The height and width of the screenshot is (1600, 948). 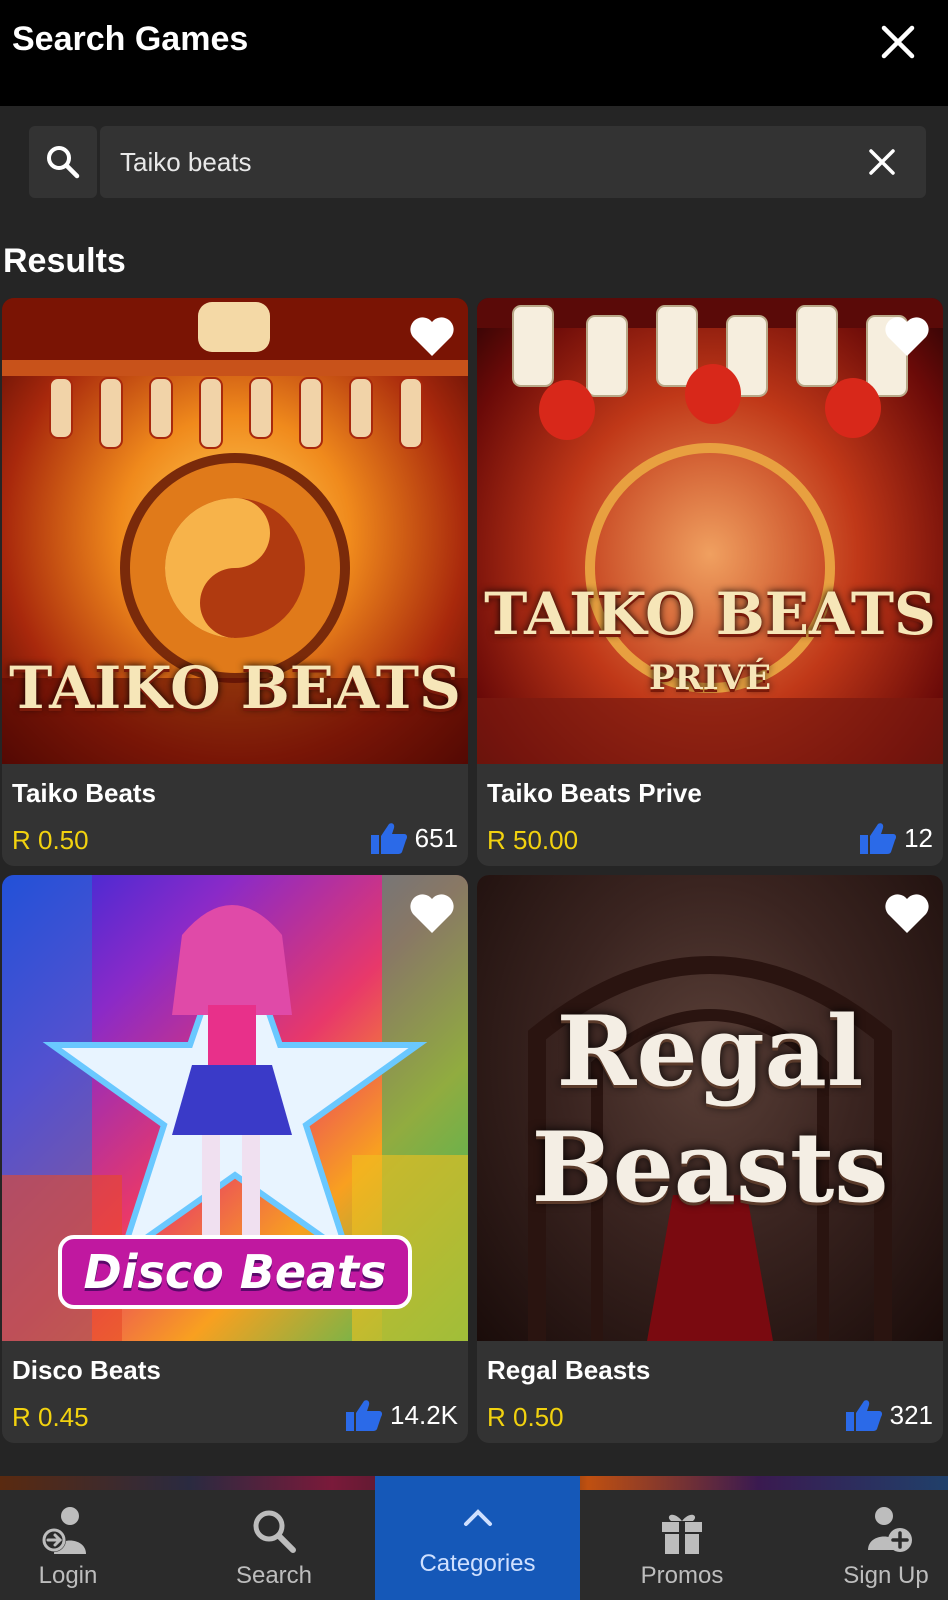 I want to click on nav-login: Login, so click(x=68, y=1545).